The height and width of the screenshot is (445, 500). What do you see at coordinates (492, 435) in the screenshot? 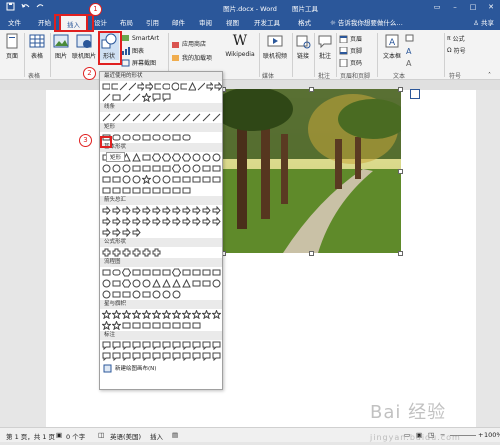
I see `zoom-level: 100%` at bounding box center [492, 435].